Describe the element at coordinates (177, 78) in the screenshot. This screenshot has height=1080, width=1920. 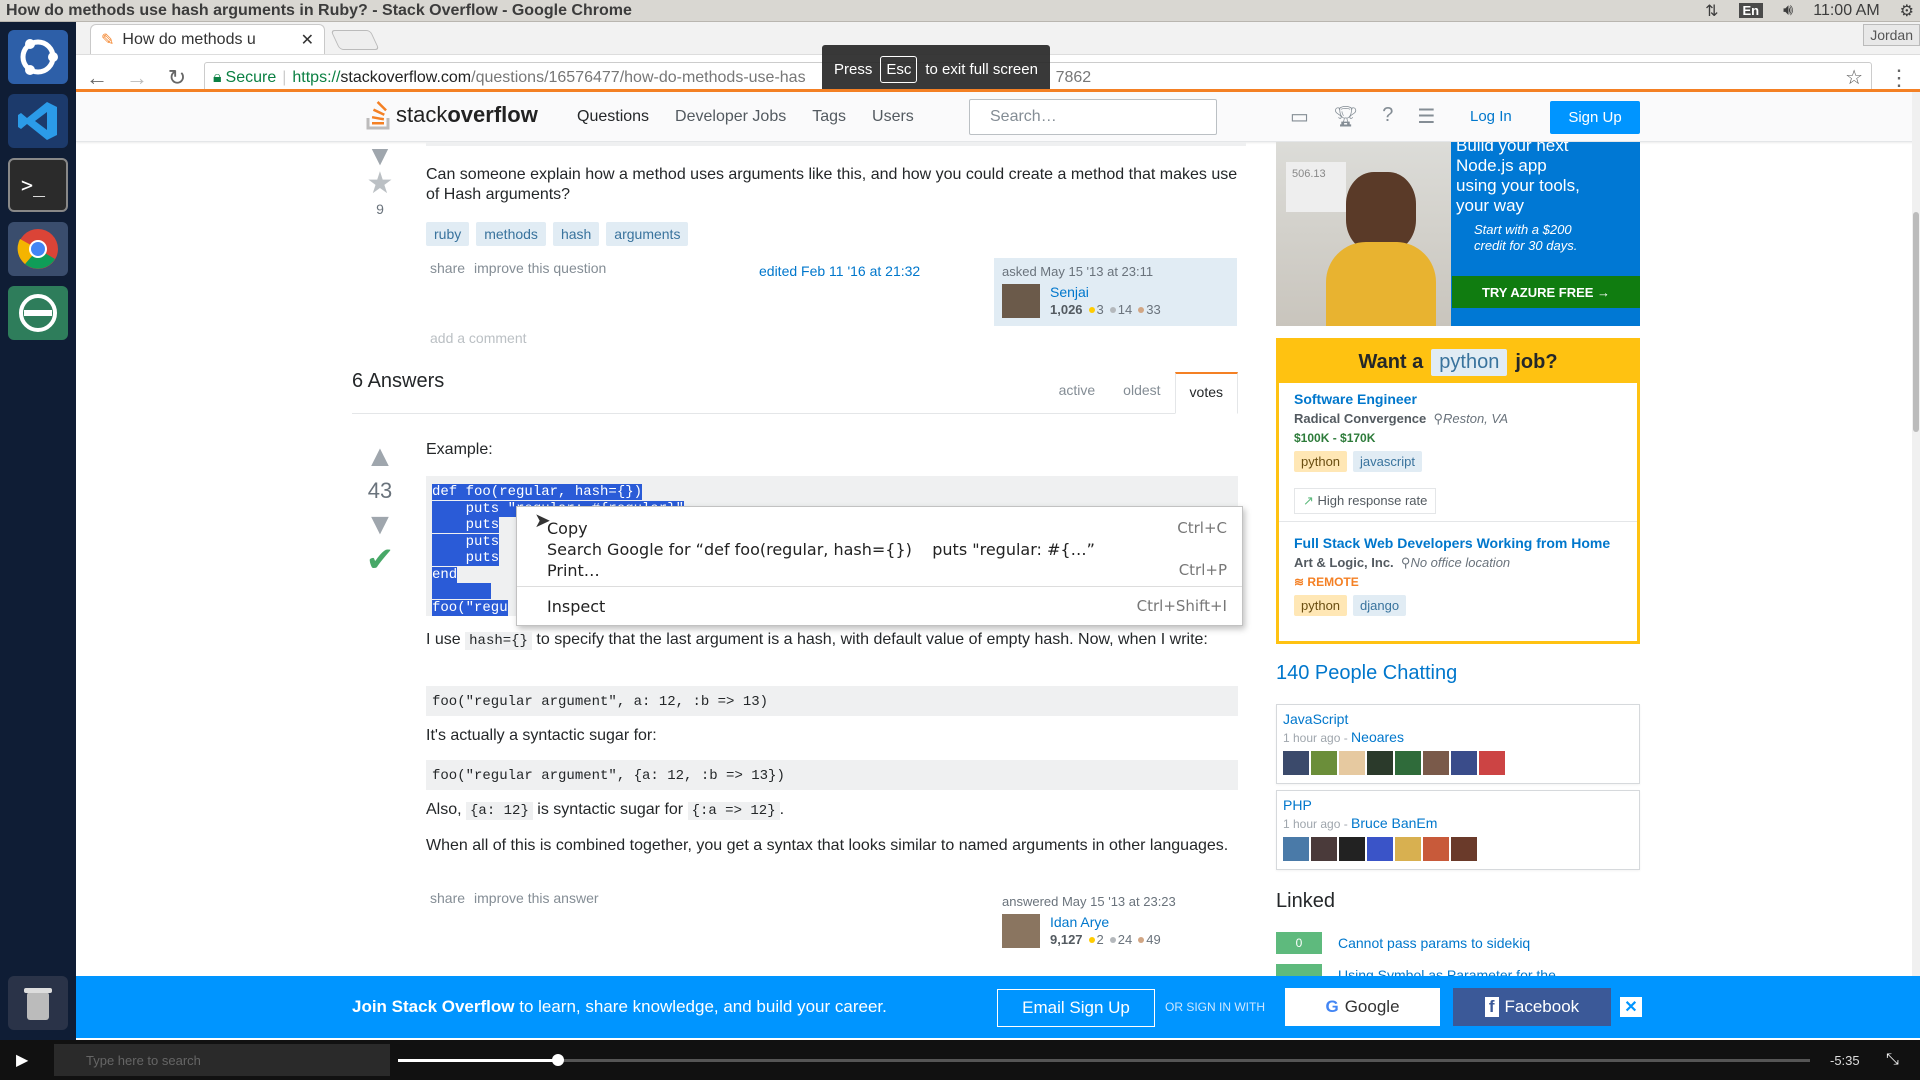
I see `reload-icon: ↻` at that location.